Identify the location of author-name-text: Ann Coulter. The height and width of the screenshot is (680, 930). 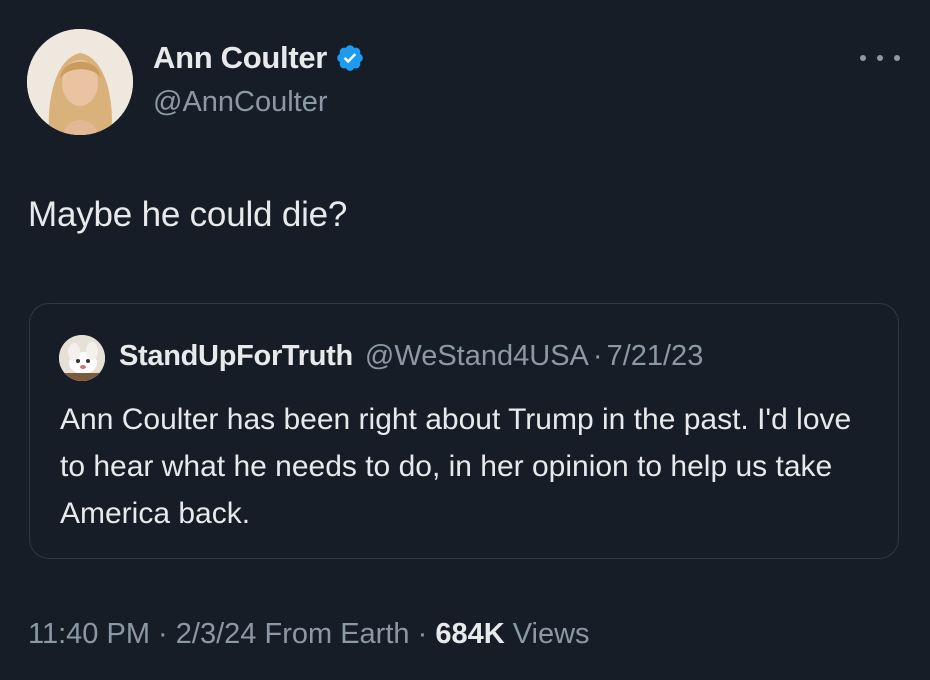
(240, 57).